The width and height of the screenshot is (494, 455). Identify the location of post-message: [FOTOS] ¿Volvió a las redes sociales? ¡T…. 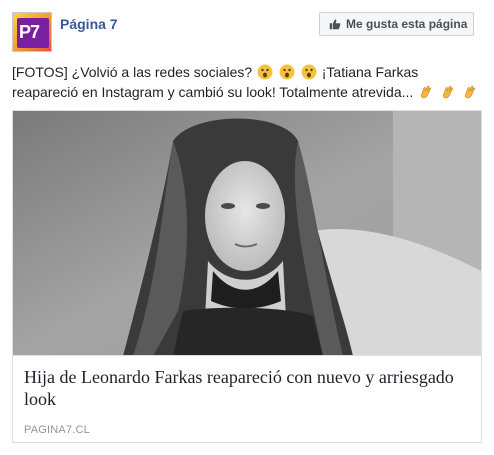
(247, 82).